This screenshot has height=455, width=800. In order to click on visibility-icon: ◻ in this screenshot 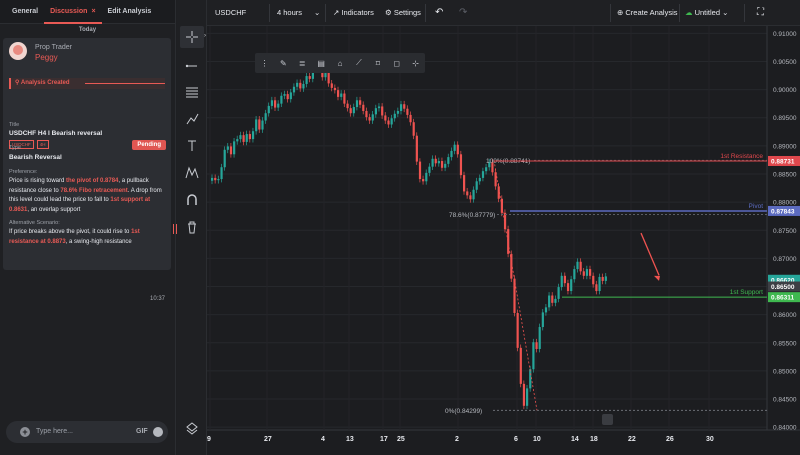, I will do `click(396, 63)`.